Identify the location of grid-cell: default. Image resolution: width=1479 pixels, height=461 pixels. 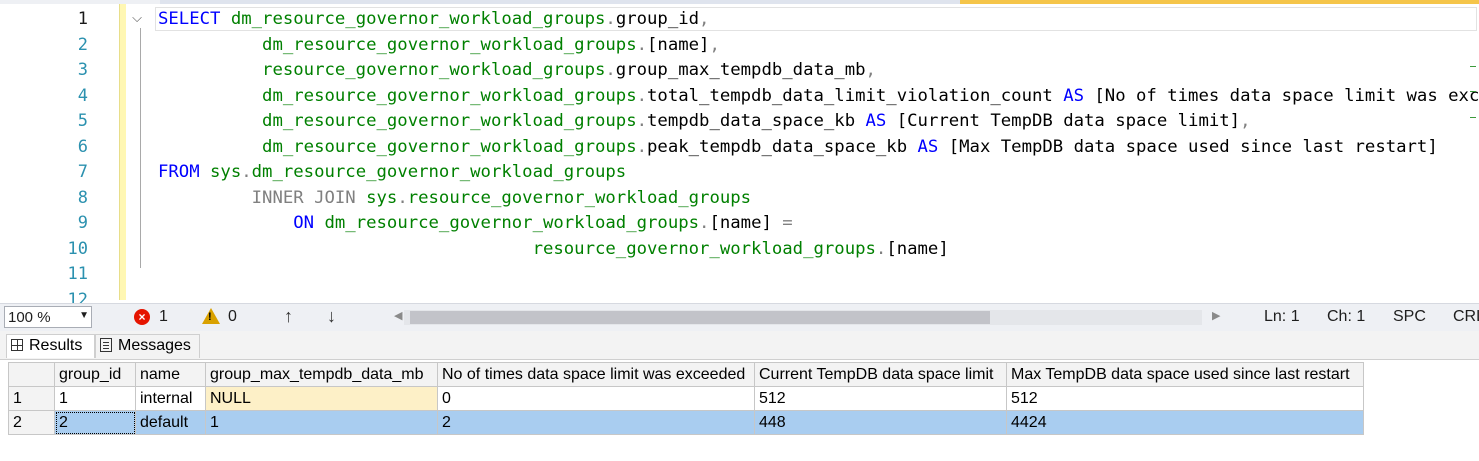
(170, 422).